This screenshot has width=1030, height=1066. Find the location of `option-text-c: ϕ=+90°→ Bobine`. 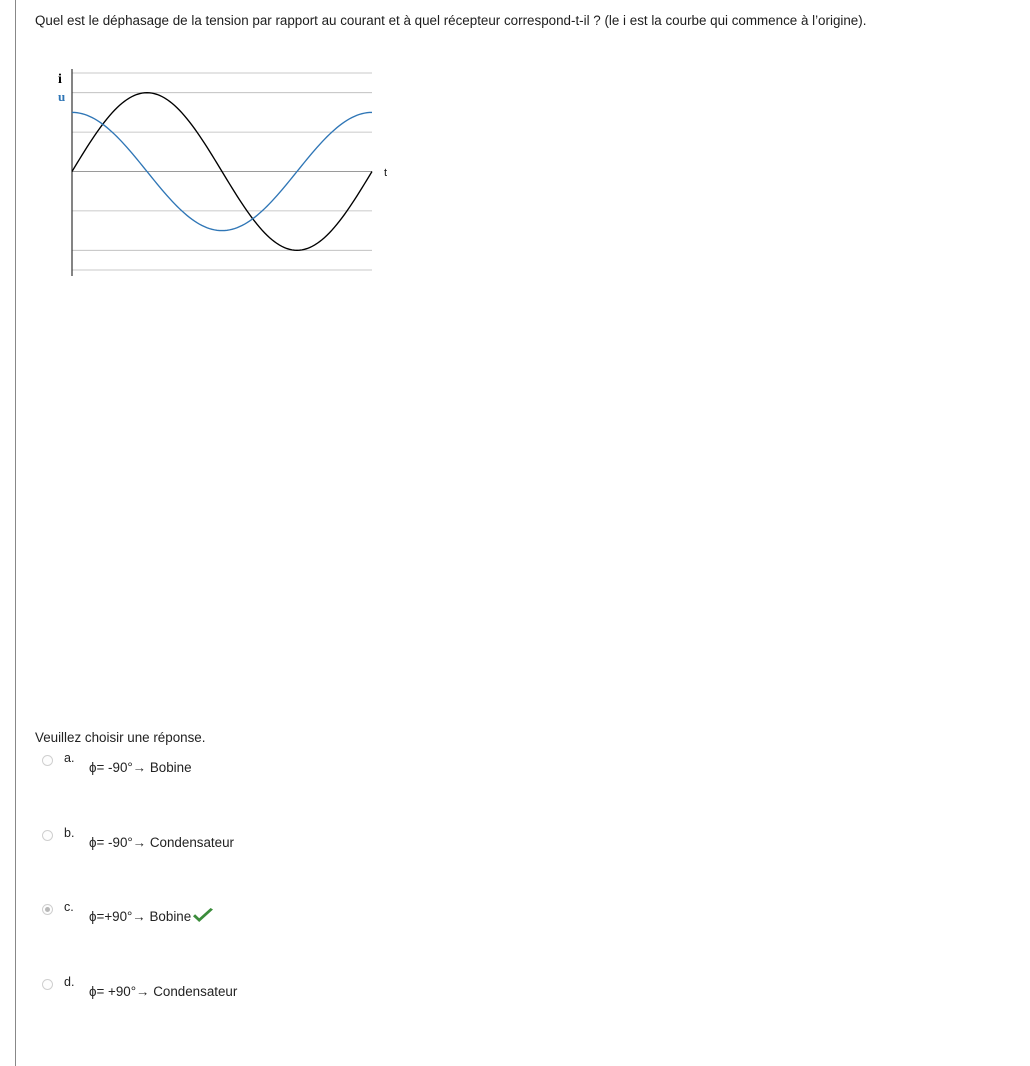

option-text-c: ϕ=+90°→ Bobine is located at coordinates (151, 917).